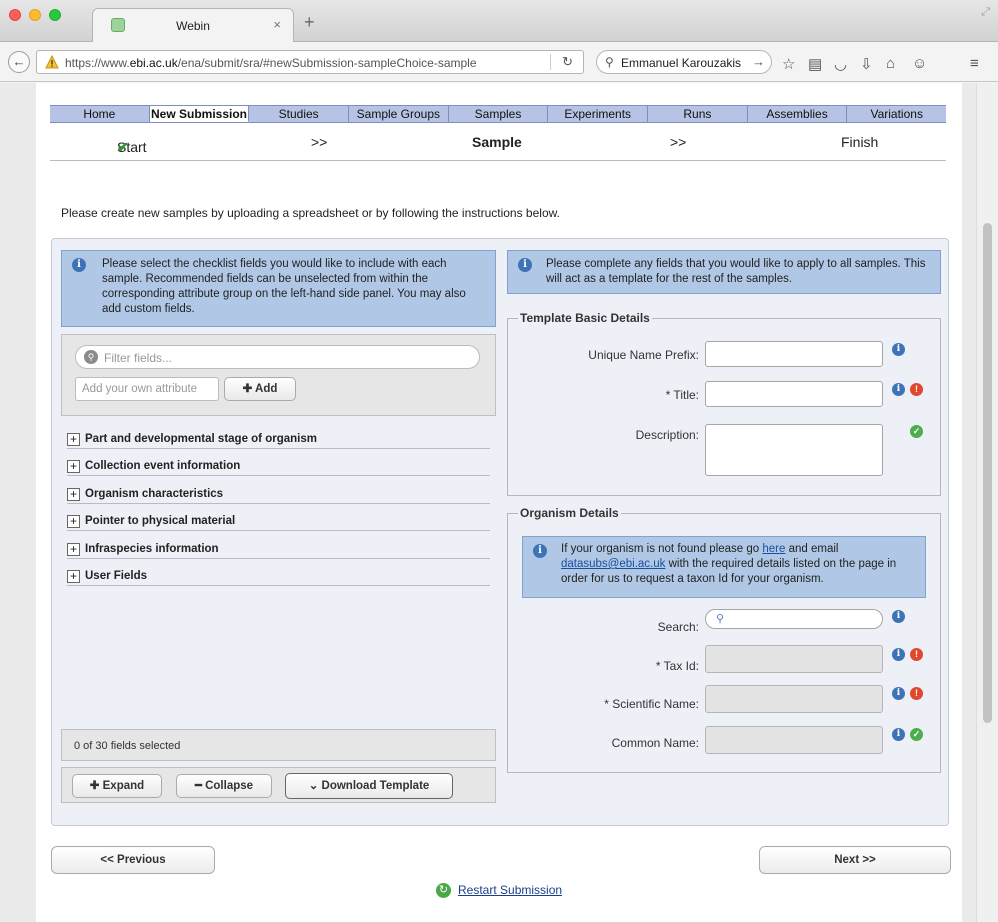 The image size is (998, 922). Describe the element at coordinates (309, 22) in the screenshot. I see `new-tab-button: +` at that location.